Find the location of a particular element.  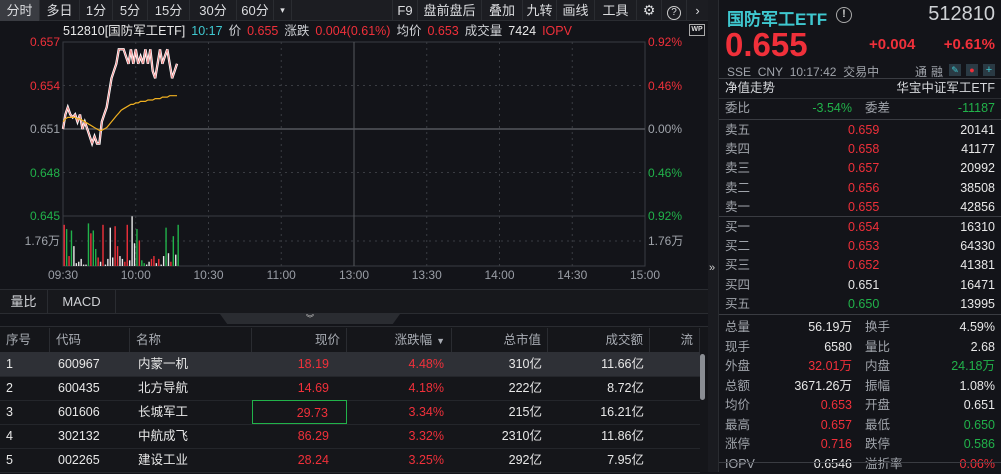

level-volume: 41381 is located at coordinates (977, 265).